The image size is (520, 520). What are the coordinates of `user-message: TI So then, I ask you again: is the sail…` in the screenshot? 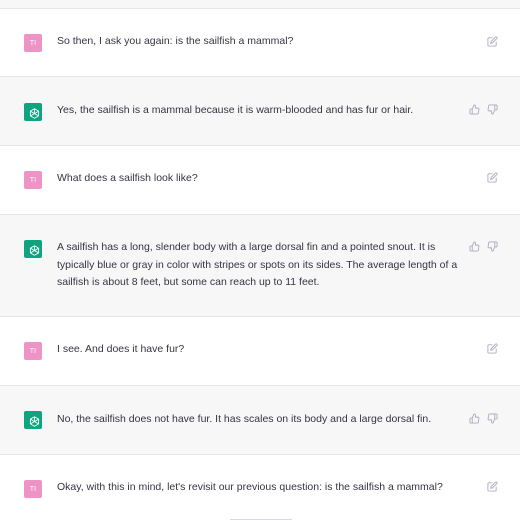 It's located at (260, 43).